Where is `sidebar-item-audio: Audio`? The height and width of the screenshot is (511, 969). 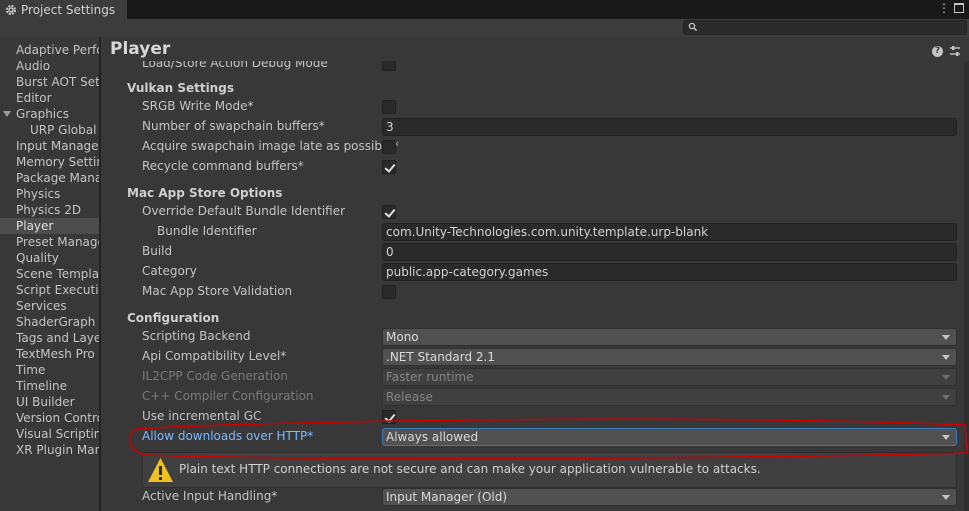 sidebar-item-audio: Audio is located at coordinates (49, 66).